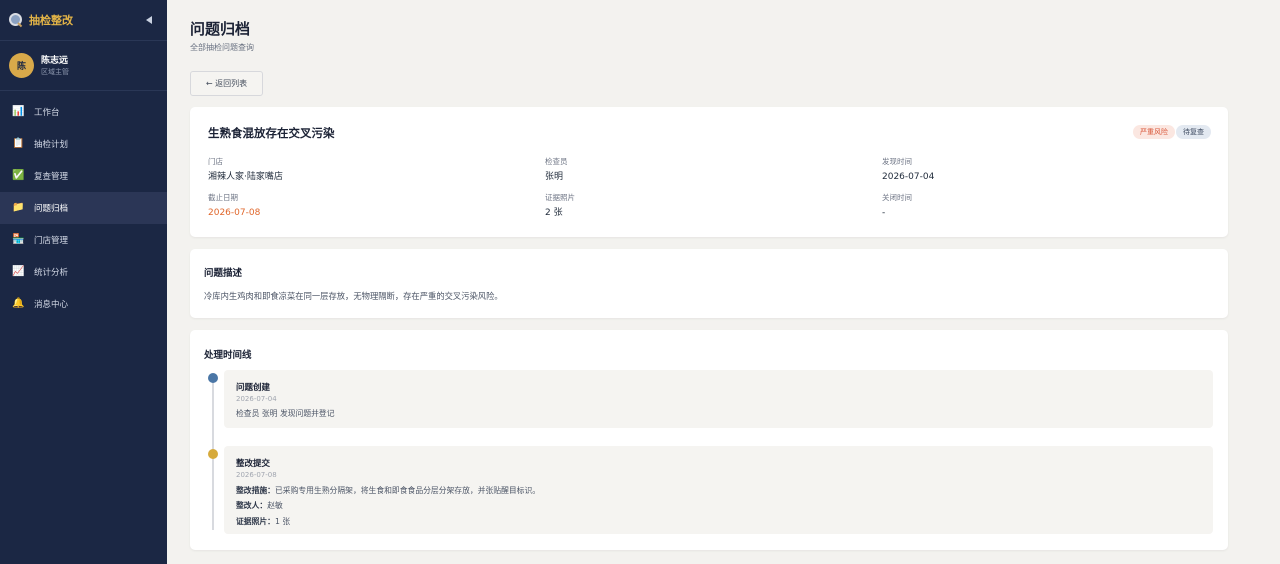 The height and width of the screenshot is (564, 1280). Describe the element at coordinates (358, 206) in the screenshot. I see `deadline-field: 截止日期 2026-07-08` at that location.